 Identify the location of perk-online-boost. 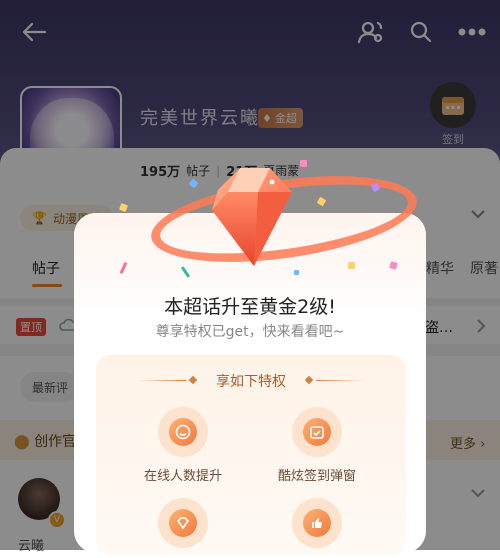
(183, 432).